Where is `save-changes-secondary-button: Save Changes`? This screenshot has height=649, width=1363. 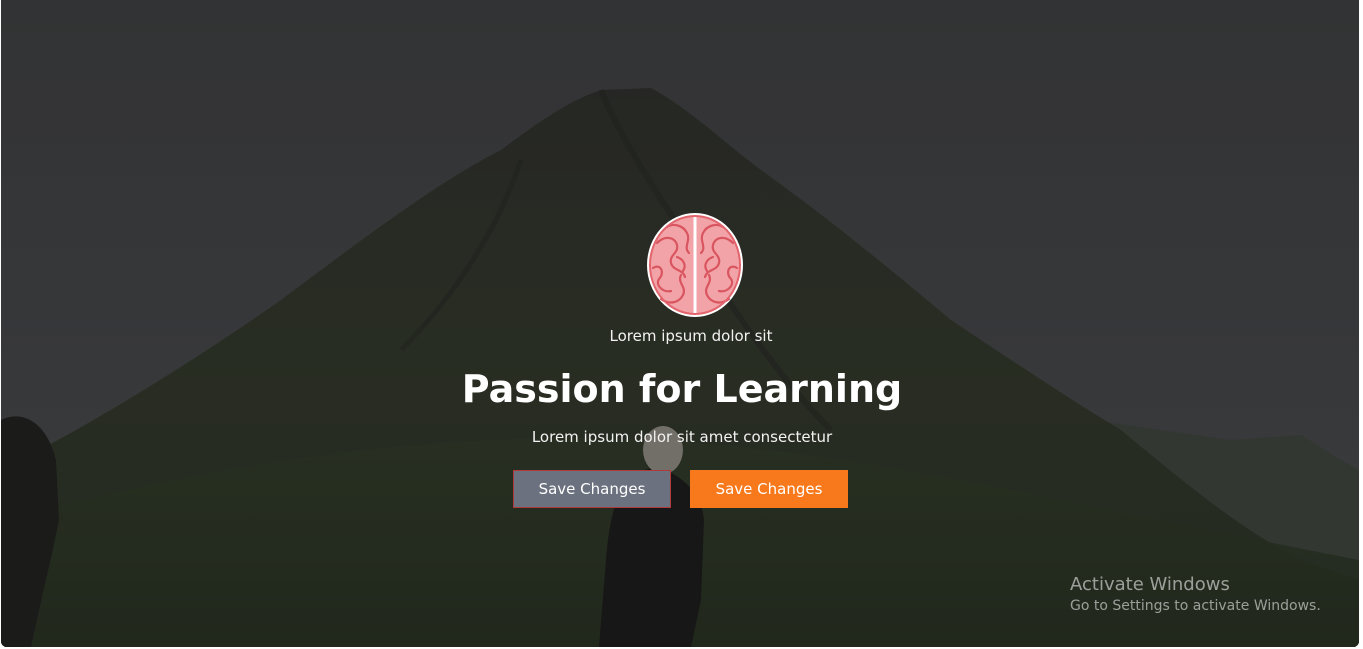
save-changes-secondary-button: Save Changes is located at coordinates (592, 489).